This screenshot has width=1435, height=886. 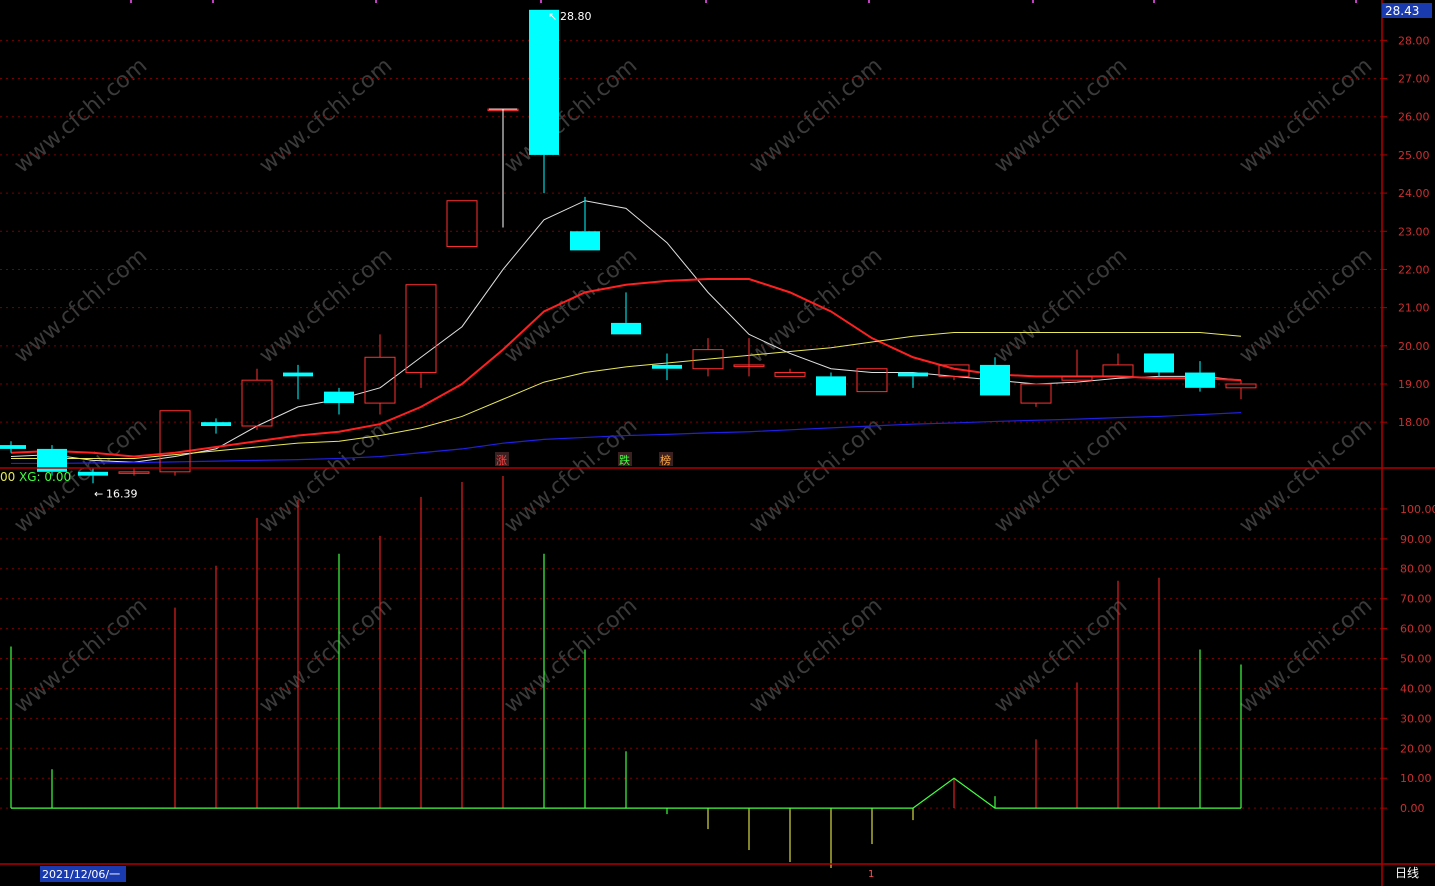 I want to click on indicator-tick-label: 60.00, so click(x=1416, y=629).